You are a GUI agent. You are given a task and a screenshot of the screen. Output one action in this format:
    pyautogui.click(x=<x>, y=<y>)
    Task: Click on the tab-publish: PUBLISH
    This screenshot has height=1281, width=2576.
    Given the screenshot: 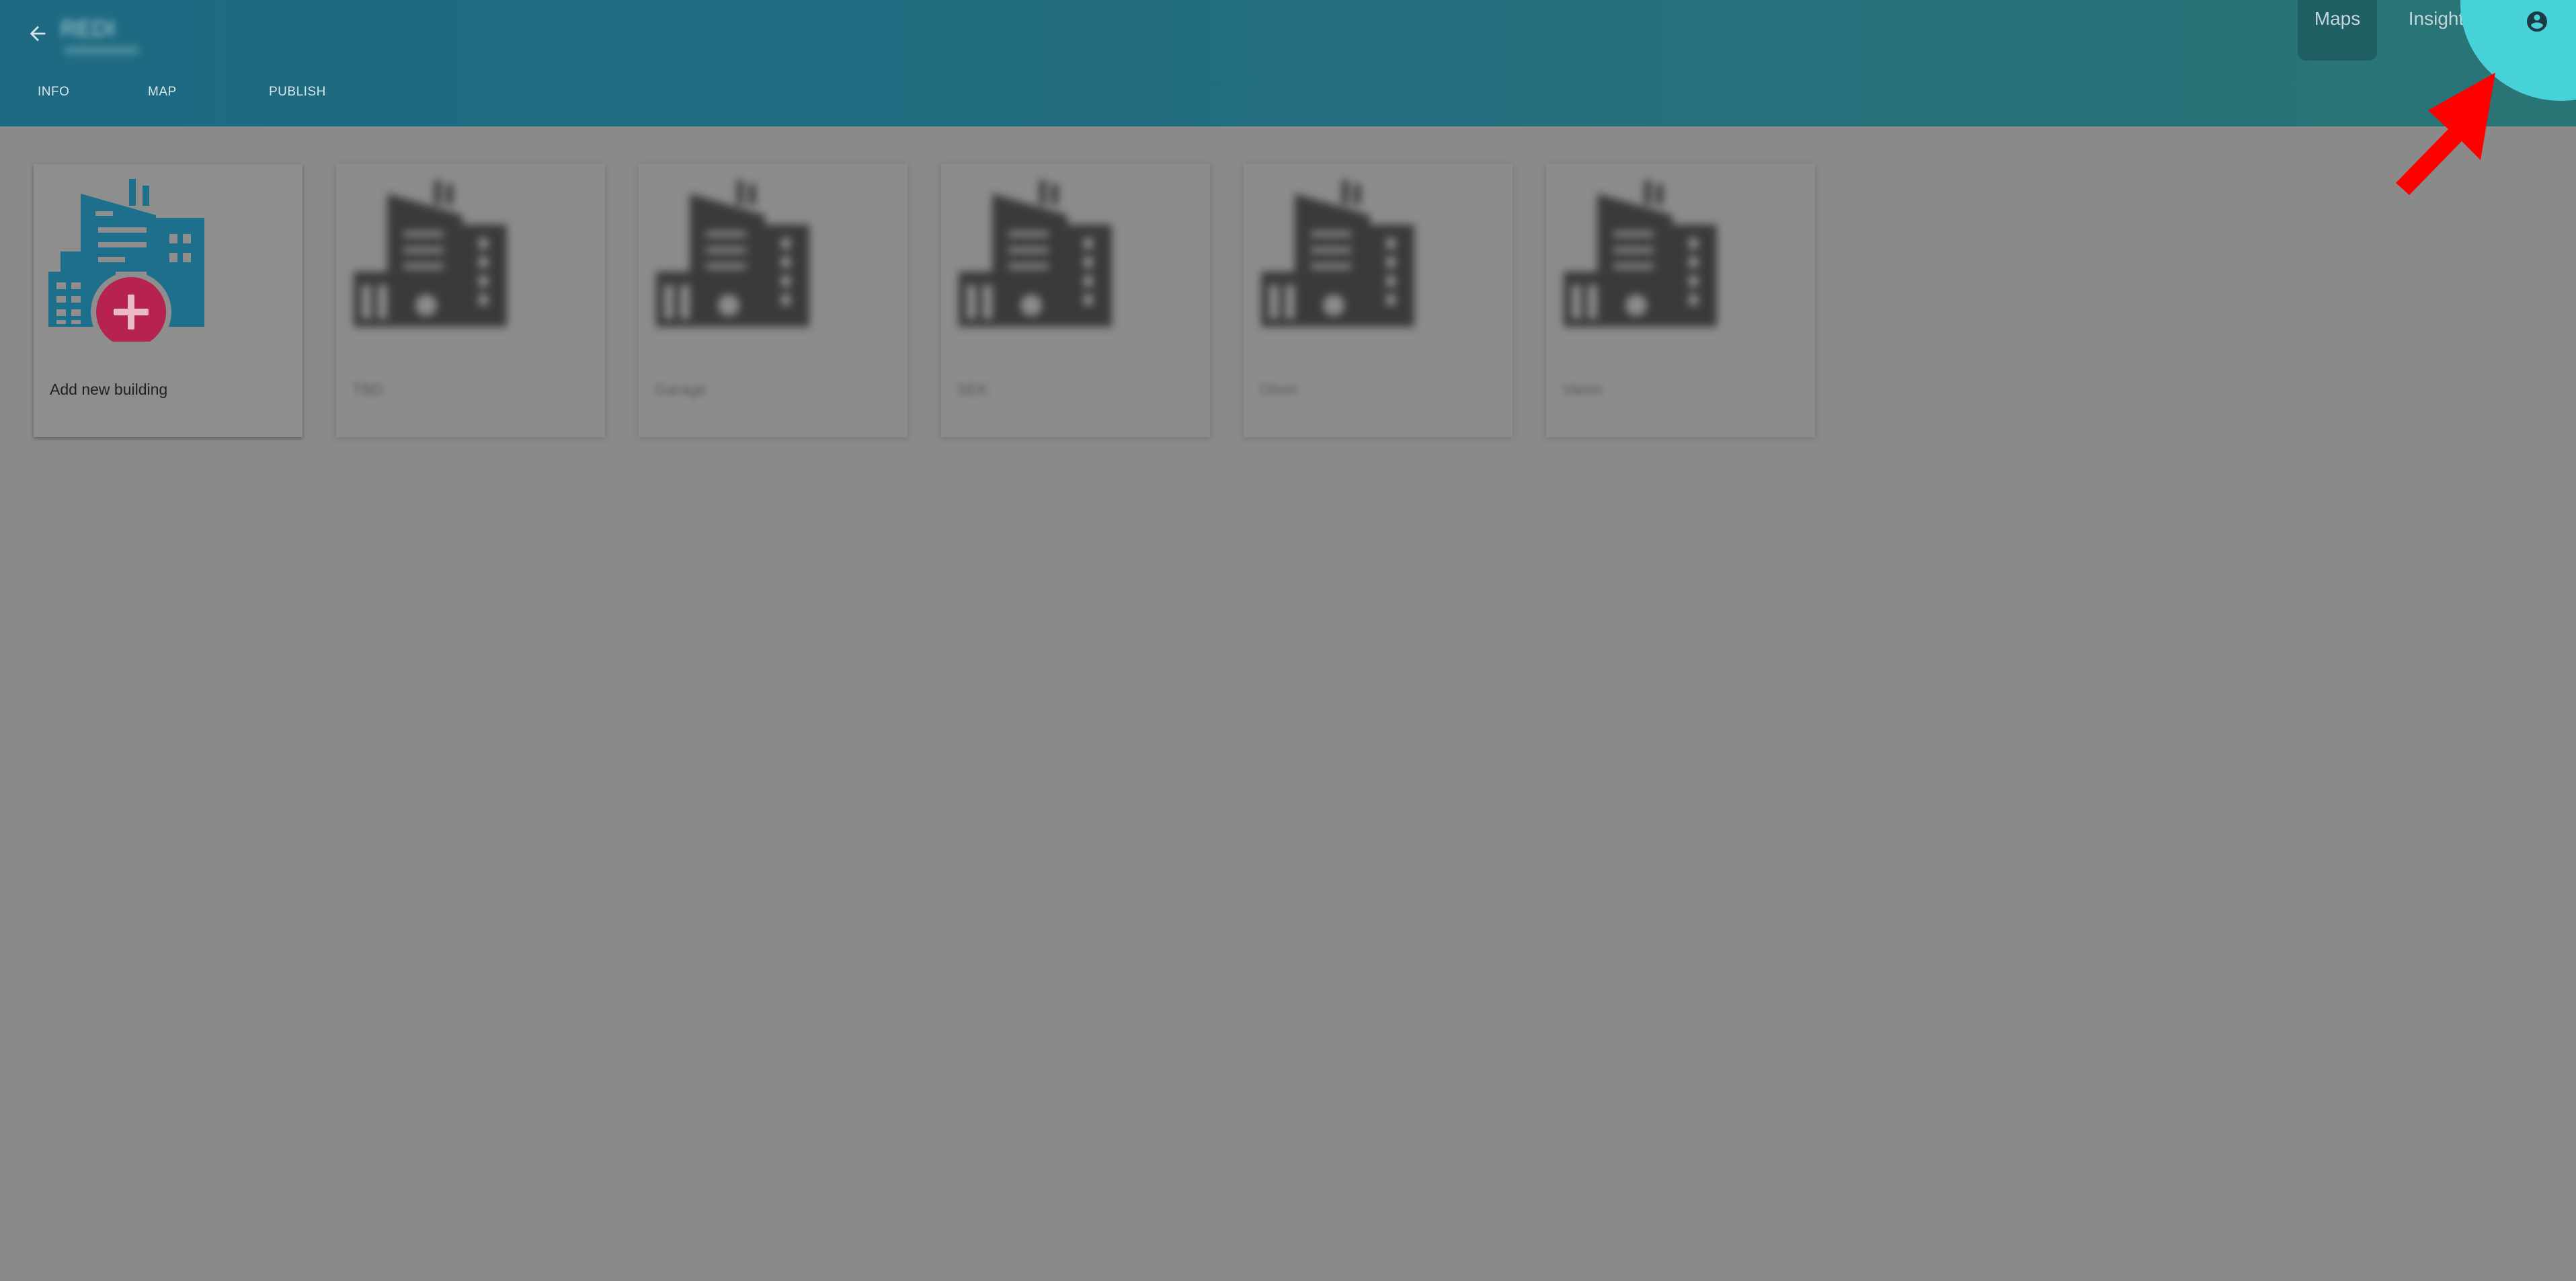 What is the action you would take?
    pyautogui.click(x=336, y=92)
    